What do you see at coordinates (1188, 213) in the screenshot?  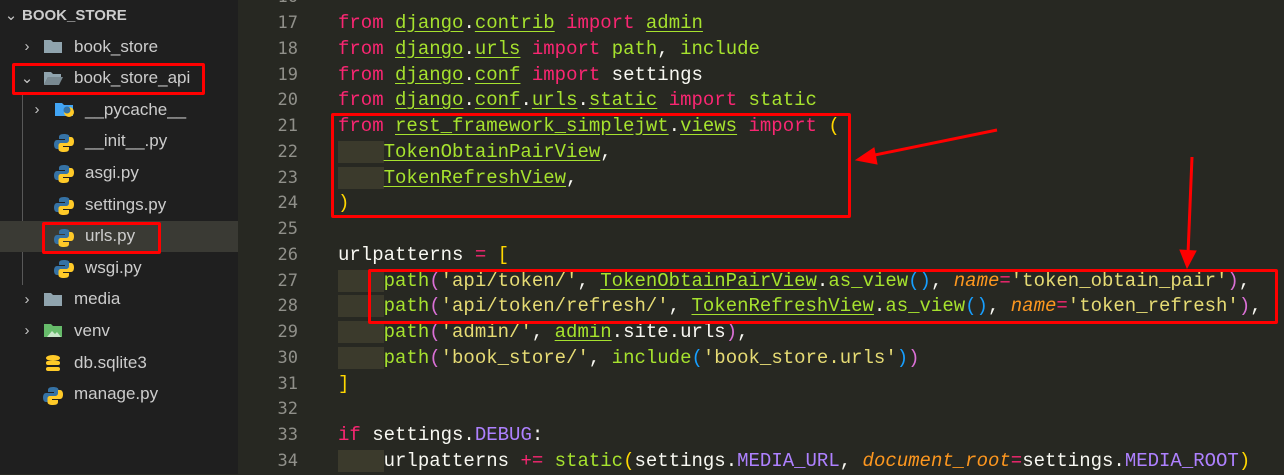 I see `arrow-to-urlpatterns` at bounding box center [1188, 213].